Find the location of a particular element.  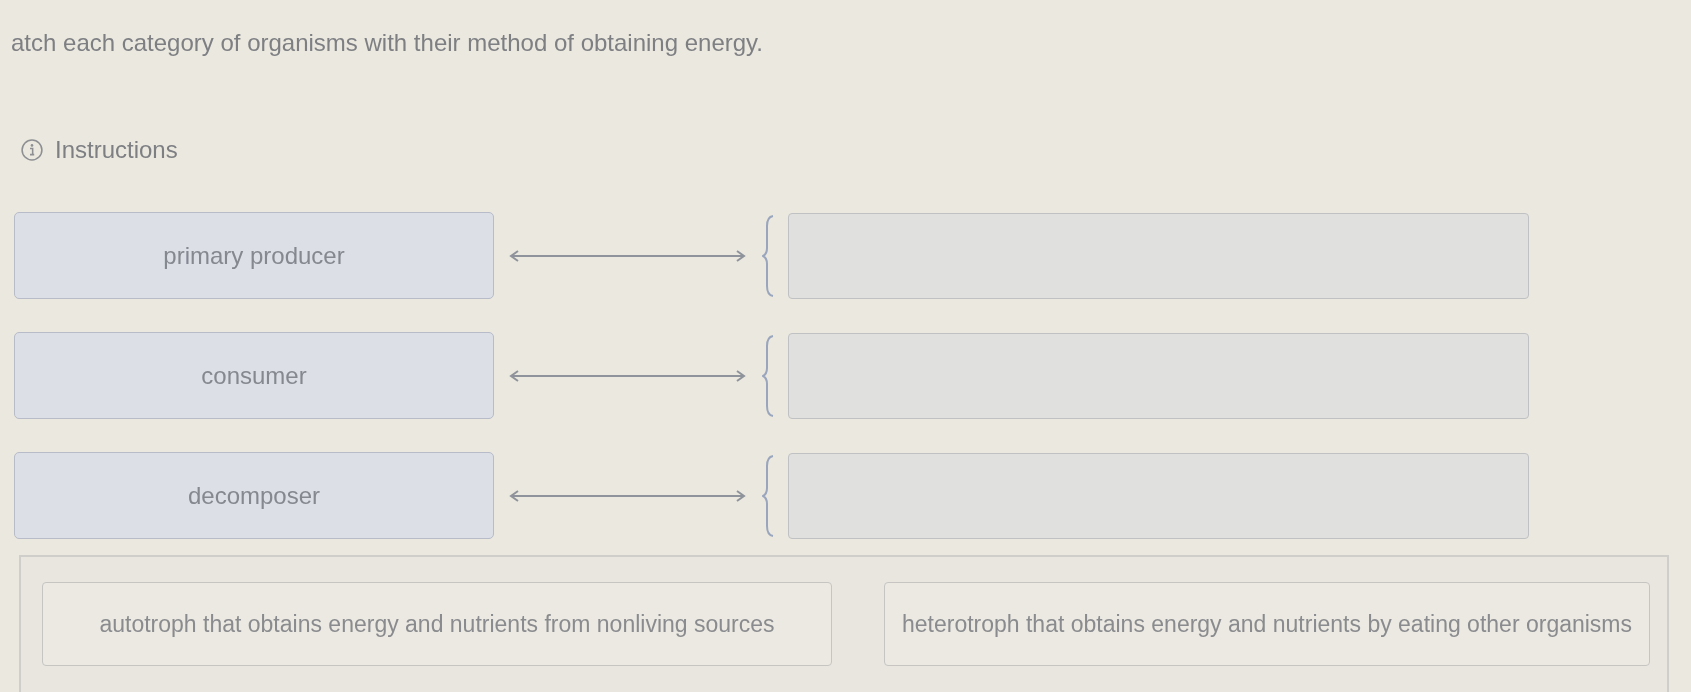

term-label: primary producer is located at coordinates (254, 255).